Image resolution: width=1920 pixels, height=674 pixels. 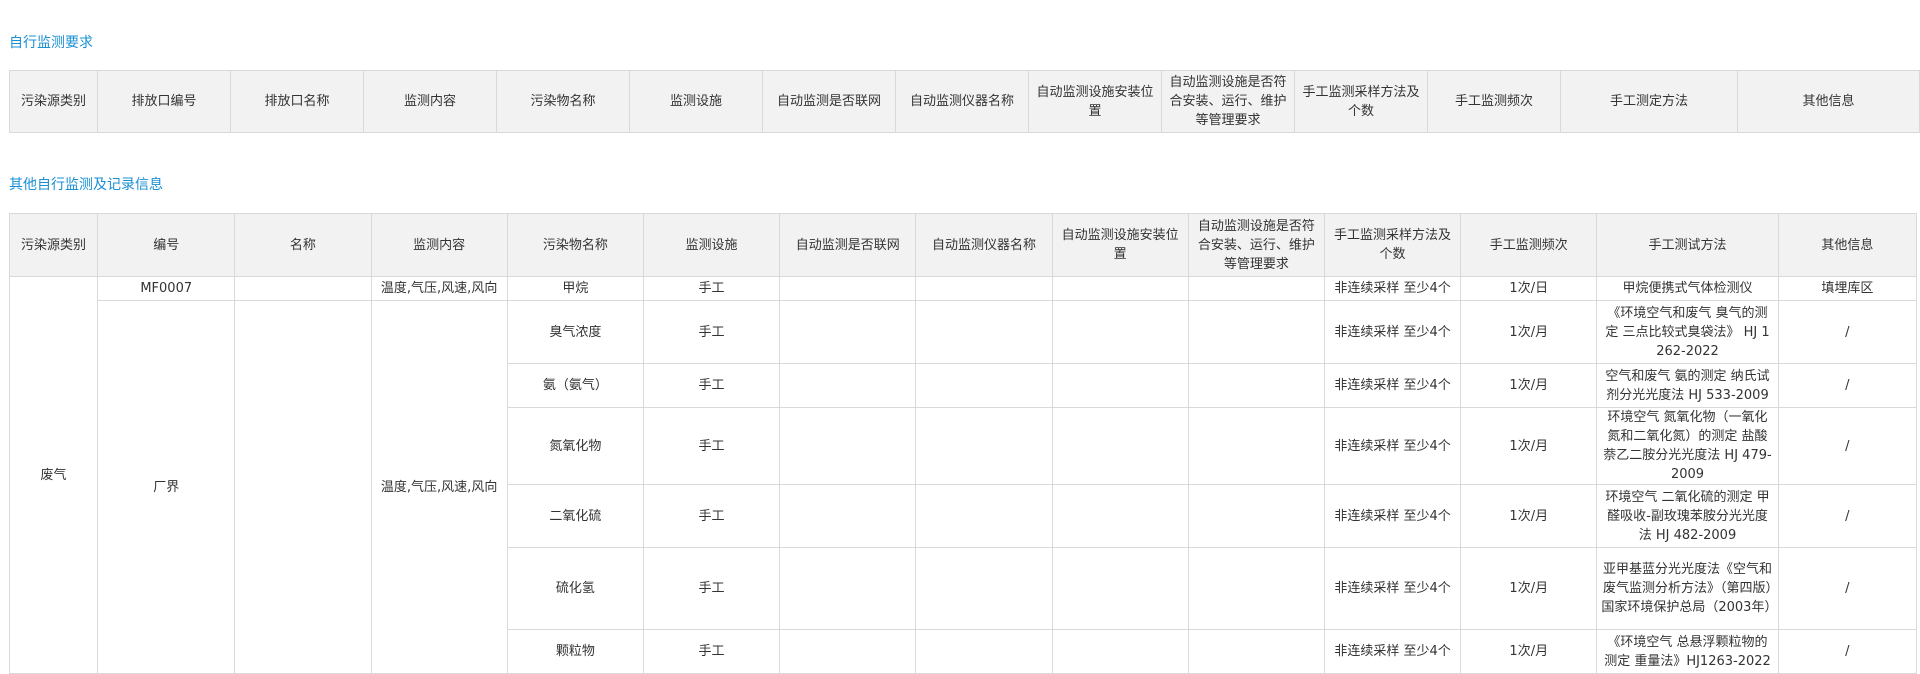 I want to click on cell-id: 厂界, so click(x=166, y=487).